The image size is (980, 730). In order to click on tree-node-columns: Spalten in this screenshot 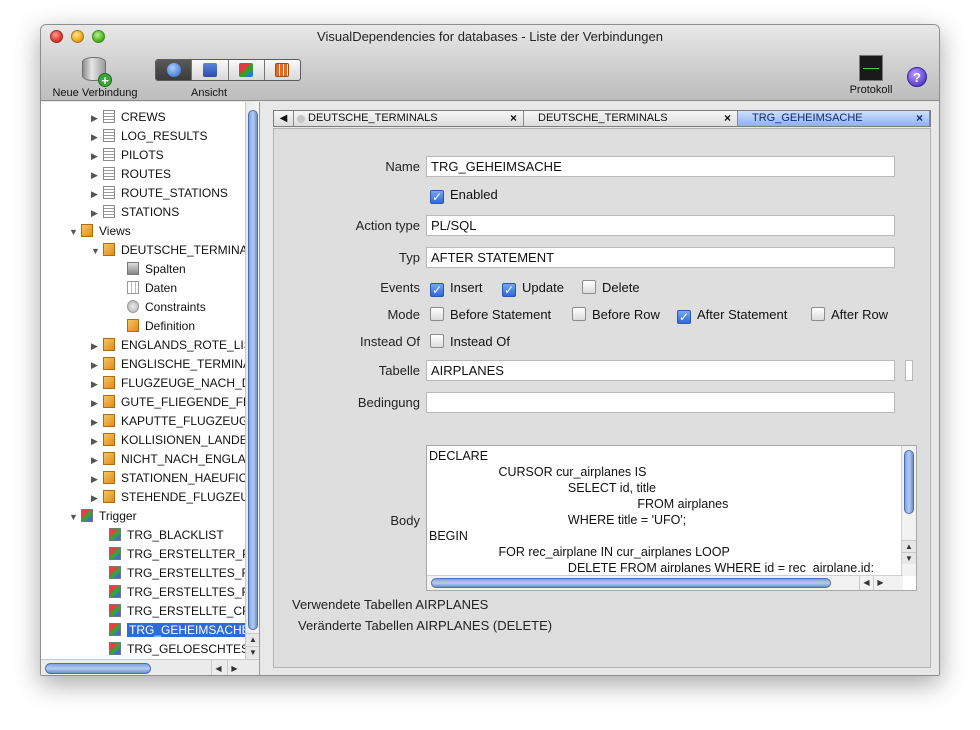, I will do `click(156, 269)`.